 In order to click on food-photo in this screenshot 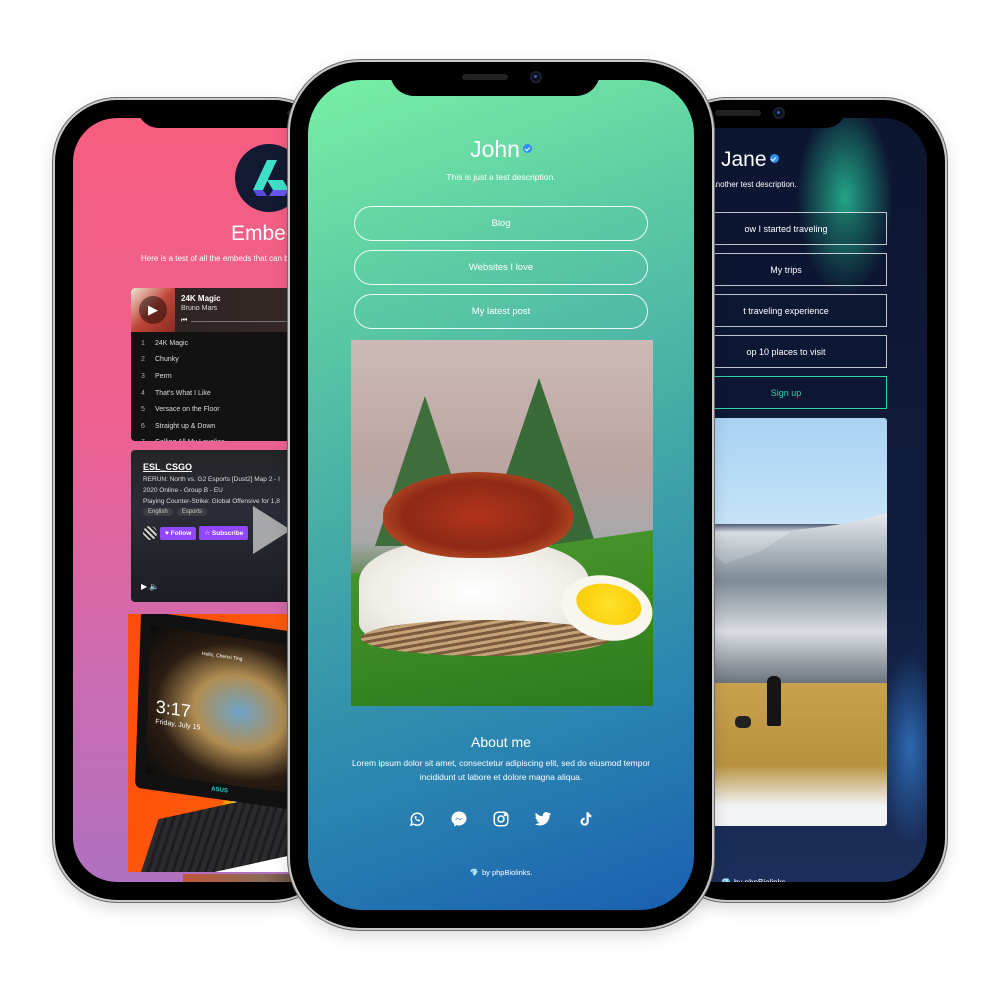, I will do `click(502, 523)`.